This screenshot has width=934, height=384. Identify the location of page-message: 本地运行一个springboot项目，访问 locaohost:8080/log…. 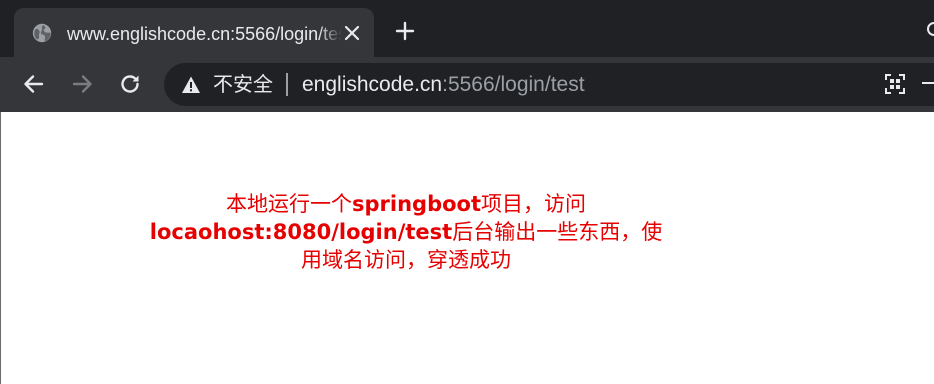
(406, 232).